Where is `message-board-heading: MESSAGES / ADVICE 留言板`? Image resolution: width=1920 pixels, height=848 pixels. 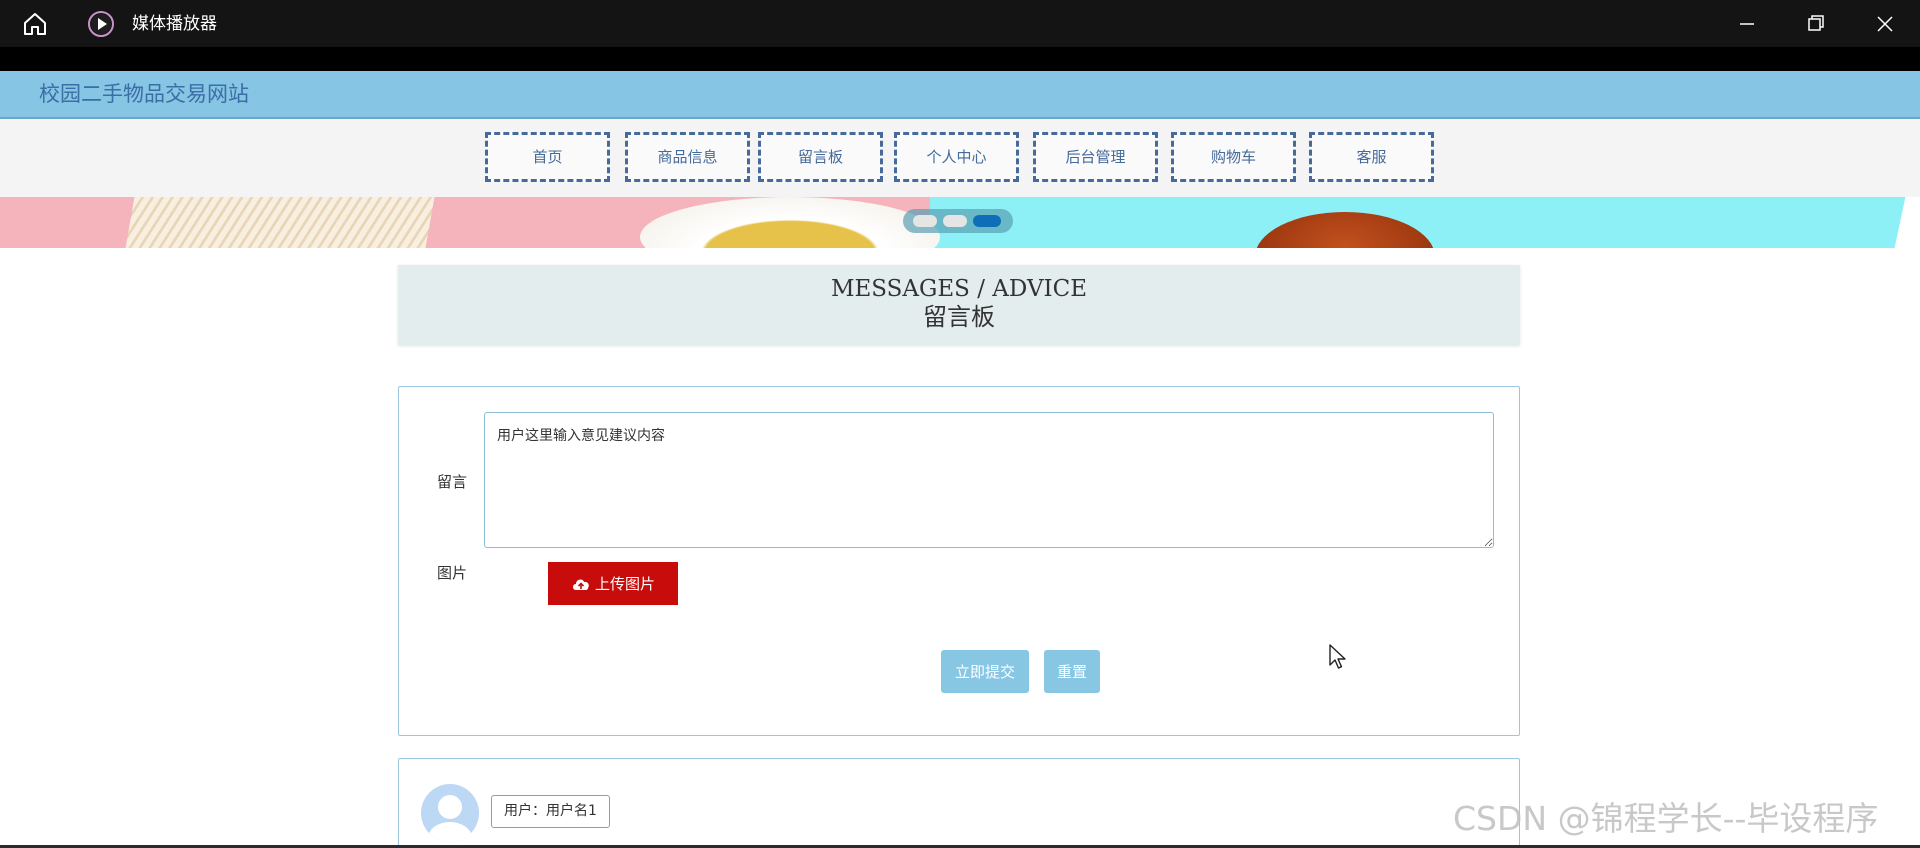 message-board-heading: MESSAGES / ADVICE 留言板 is located at coordinates (959, 305).